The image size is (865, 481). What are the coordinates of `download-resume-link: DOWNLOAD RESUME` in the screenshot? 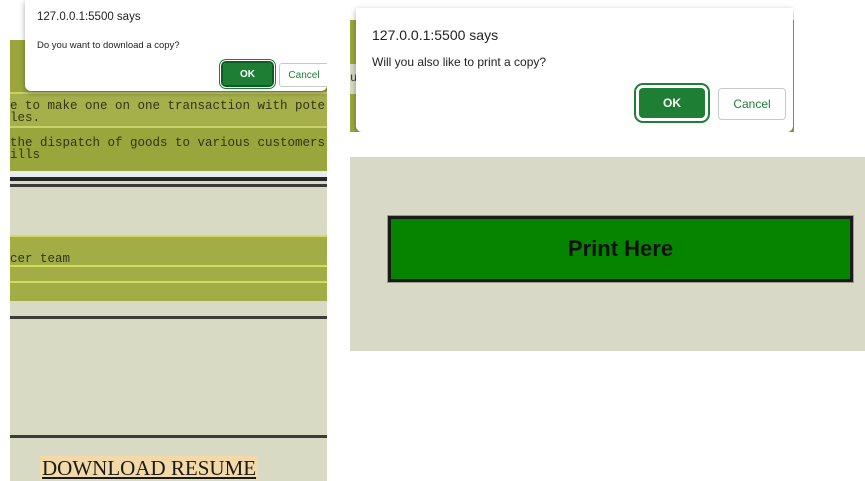 It's located at (149, 468).